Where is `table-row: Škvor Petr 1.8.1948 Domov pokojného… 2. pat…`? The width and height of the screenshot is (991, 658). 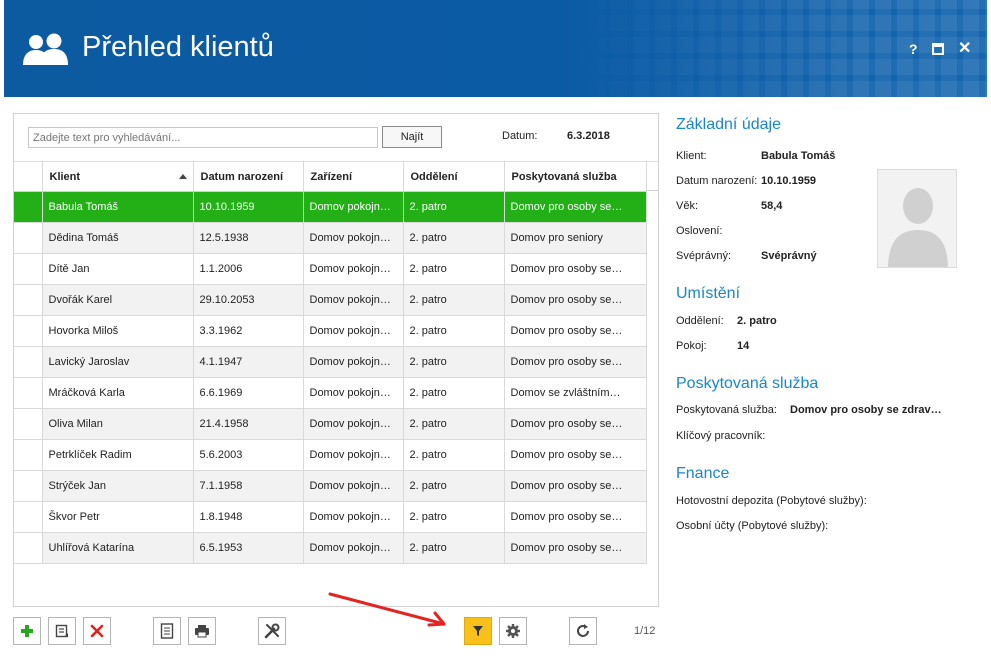 table-row: Škvor Petr 1.8.1948 Domov pokojného… 2. pat… is located at coordinates (330, 517).